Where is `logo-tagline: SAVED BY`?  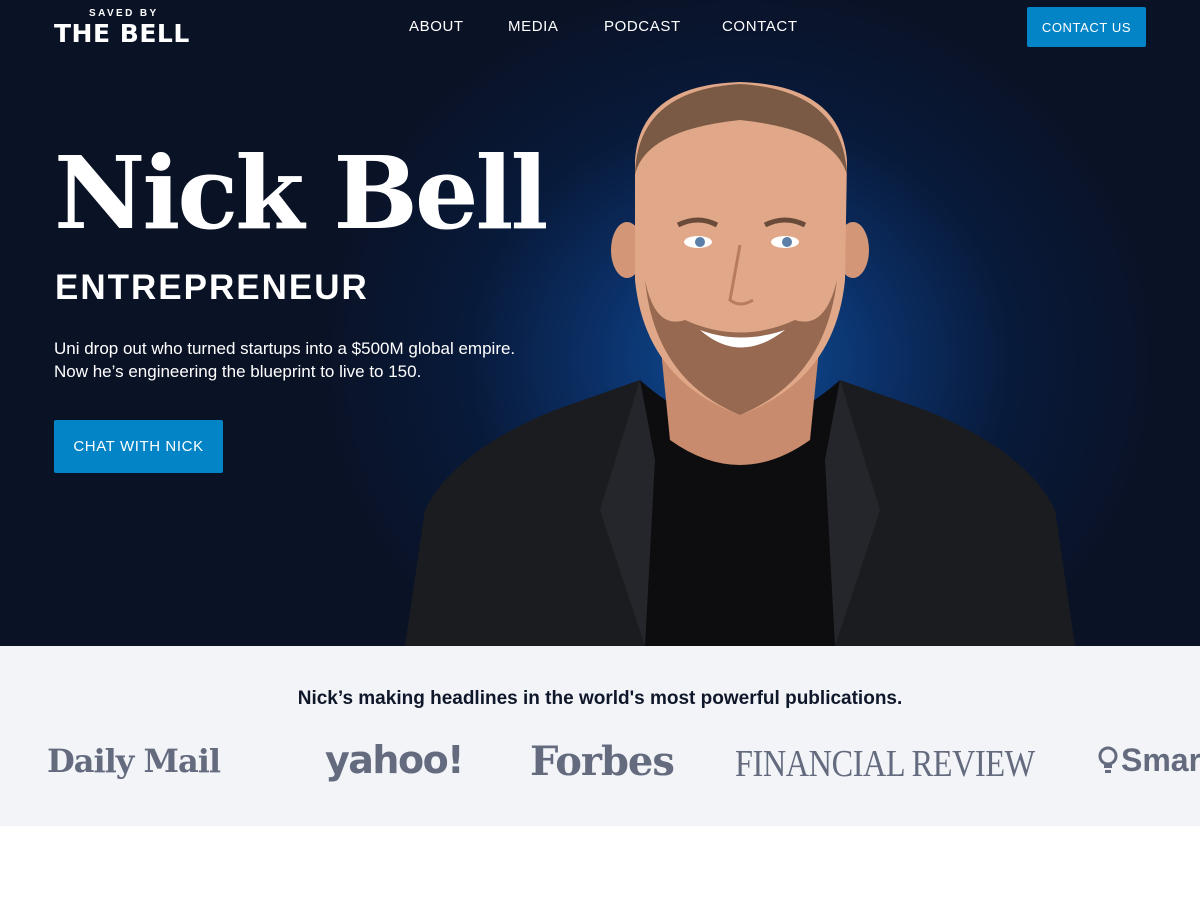
logo-tagline: SAVED BY is located at coordinates (124, 13).